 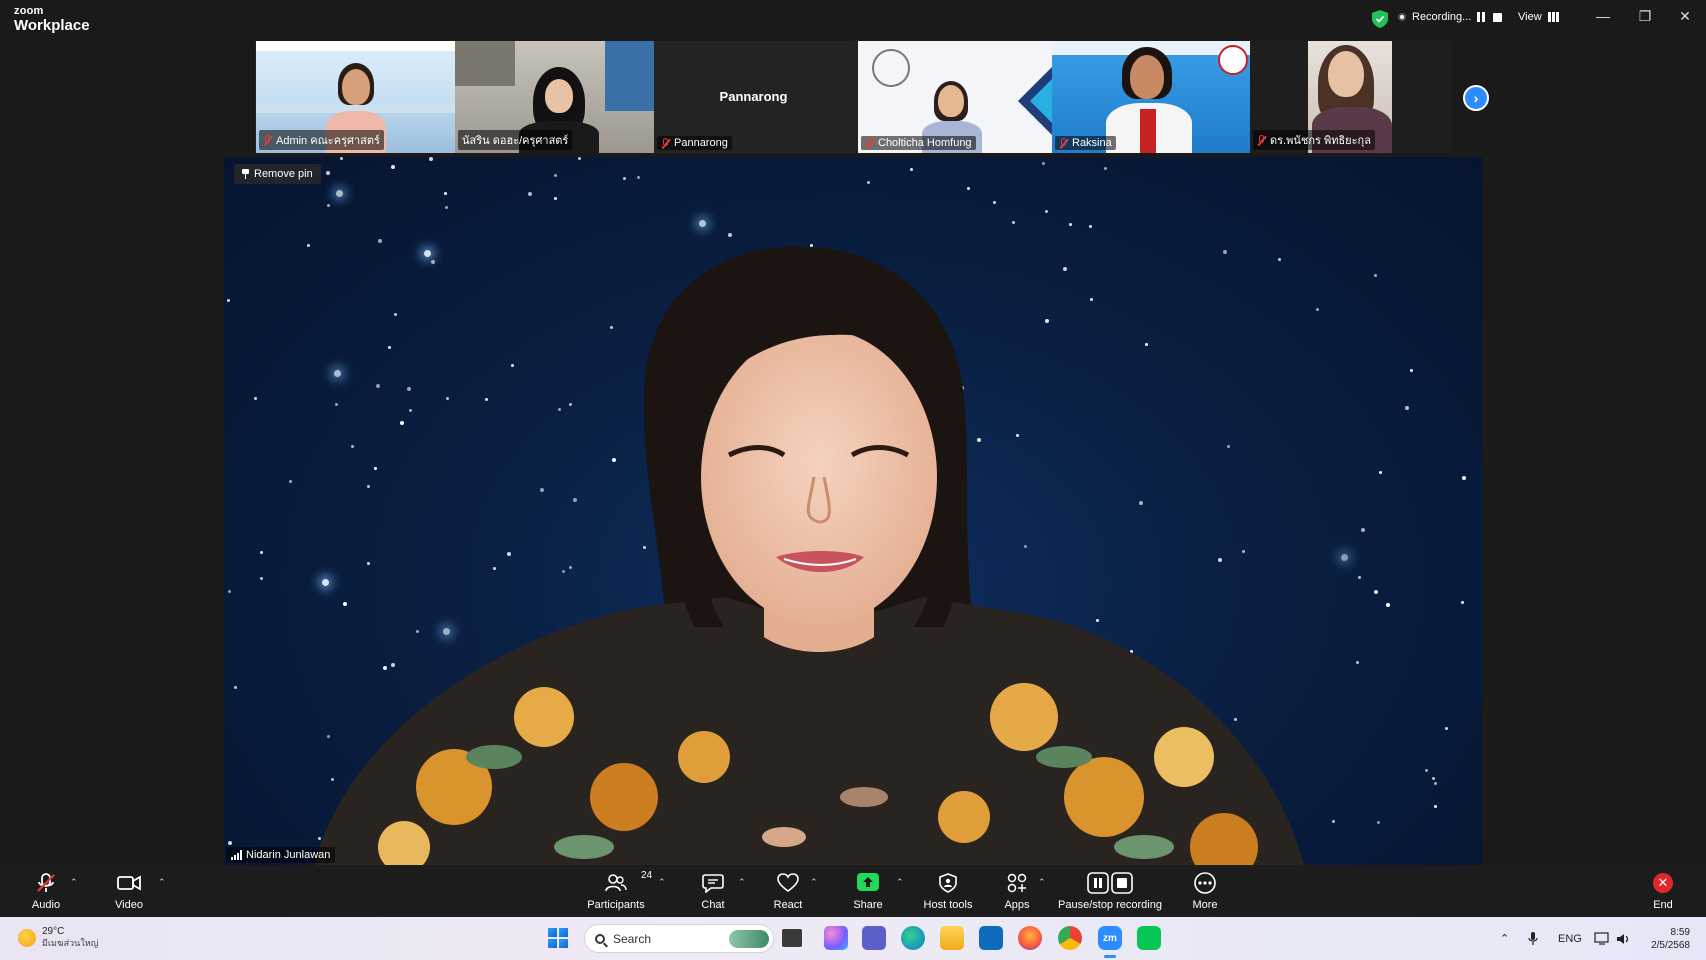 I want to click on clock-time: 8:59, so click(x=1680, y=932).